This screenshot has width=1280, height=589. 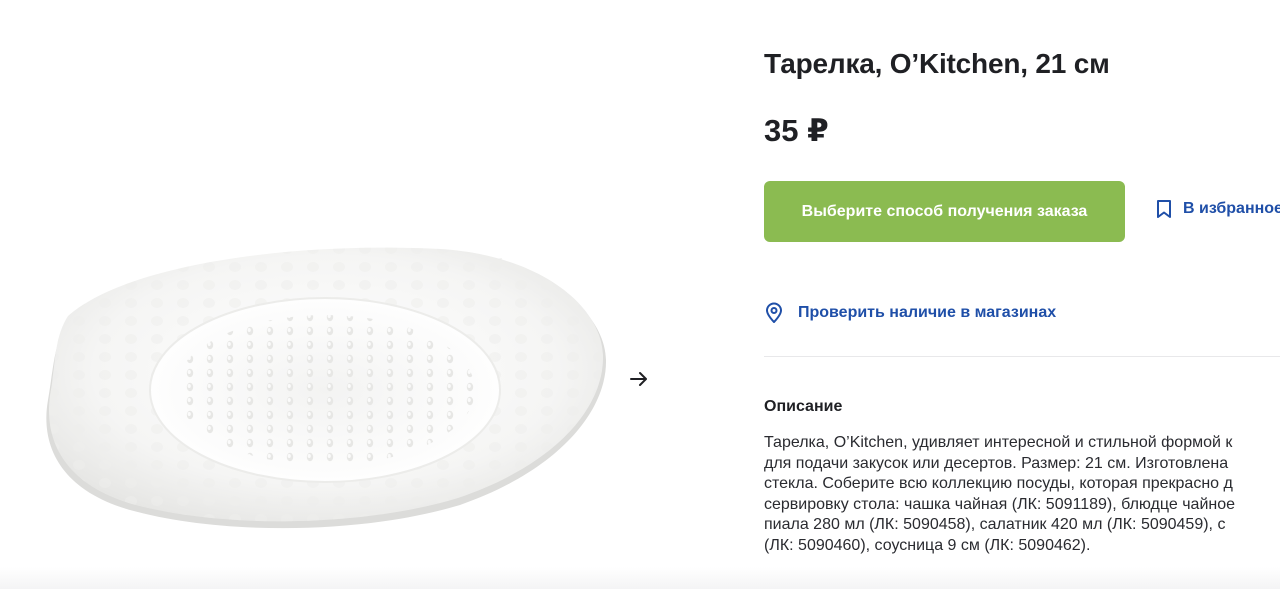 I want to click on product-title: Тарелка, O’Kitchen, 21 см, so click(x=937, y=63).